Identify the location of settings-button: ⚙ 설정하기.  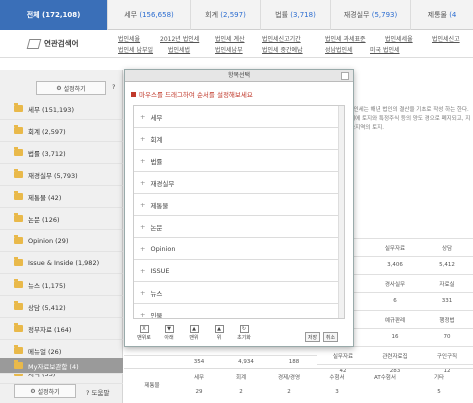
(71, 88).